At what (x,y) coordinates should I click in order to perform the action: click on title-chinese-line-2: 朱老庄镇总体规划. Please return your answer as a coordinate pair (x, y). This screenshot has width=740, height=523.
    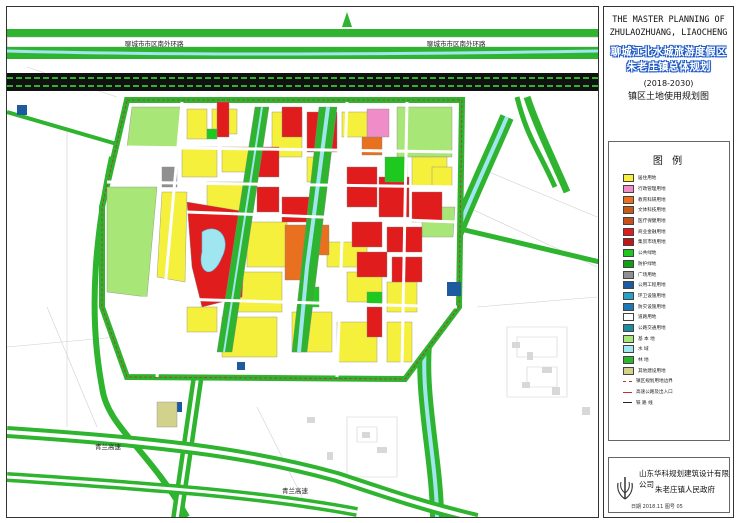
    Looking at the image, I should click on (668, 67).